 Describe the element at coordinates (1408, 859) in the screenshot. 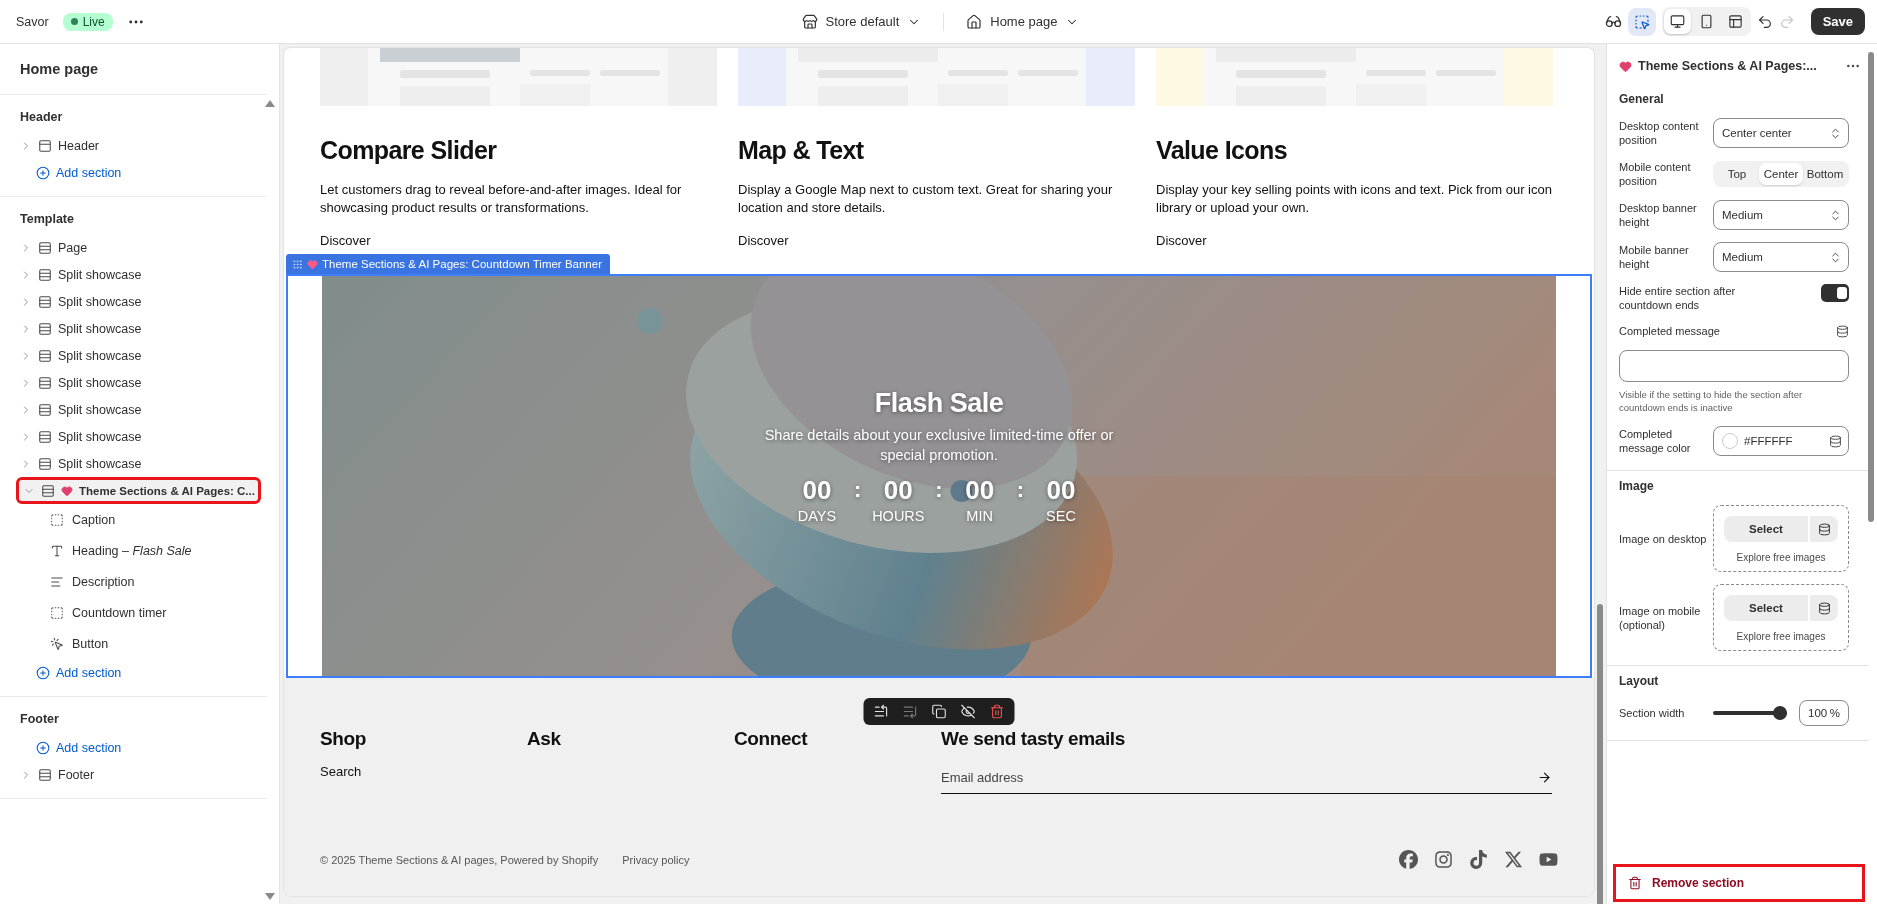

I see `facebook-icon` at that location.